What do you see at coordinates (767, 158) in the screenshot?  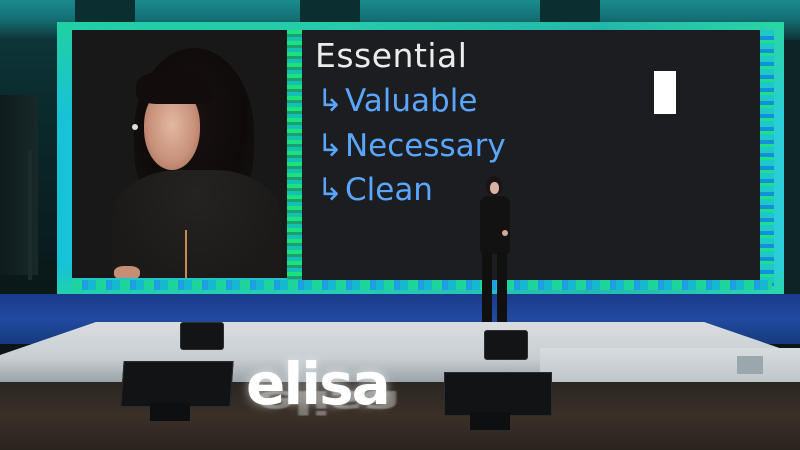 I see `slide-decoration-right` at bounding box center [767, 158].